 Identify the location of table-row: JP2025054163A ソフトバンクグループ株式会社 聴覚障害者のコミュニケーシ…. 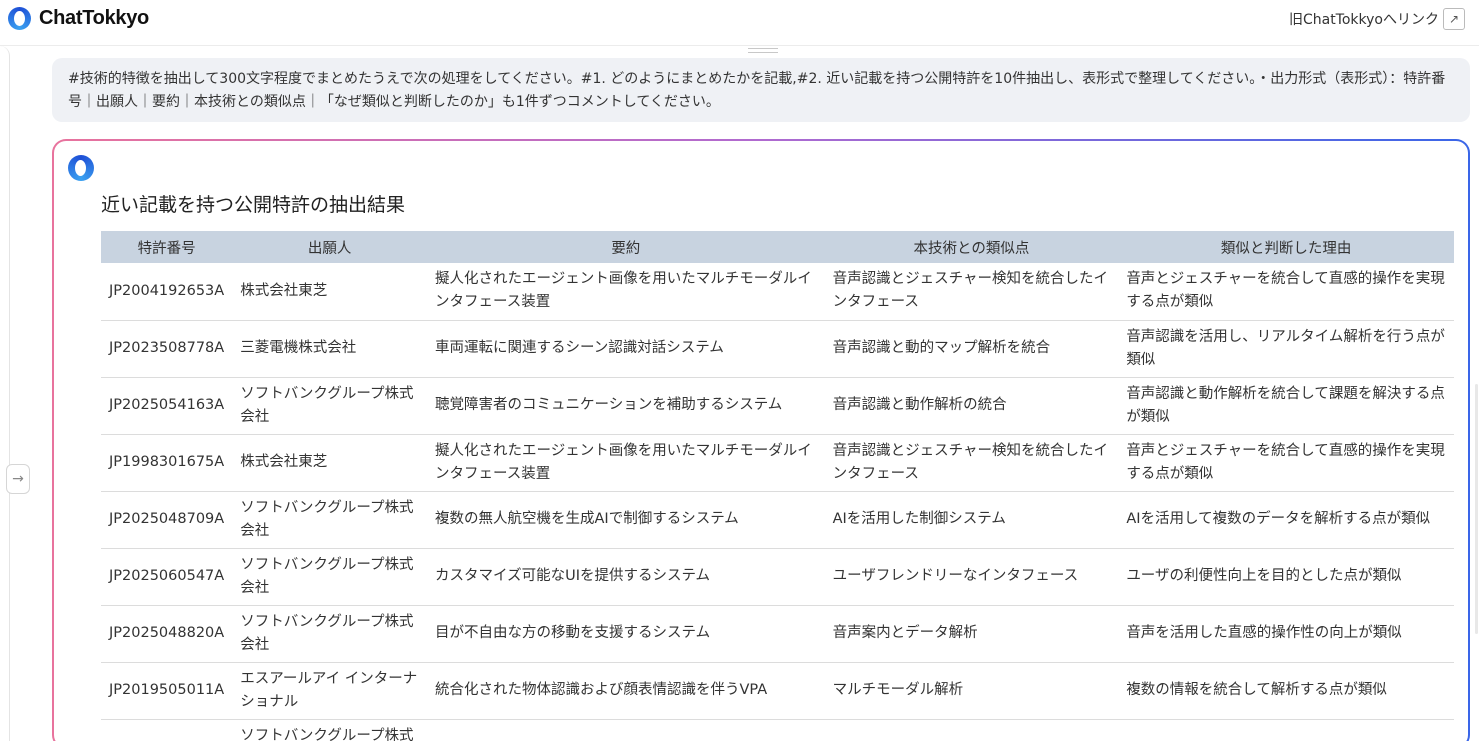
(777, 406).